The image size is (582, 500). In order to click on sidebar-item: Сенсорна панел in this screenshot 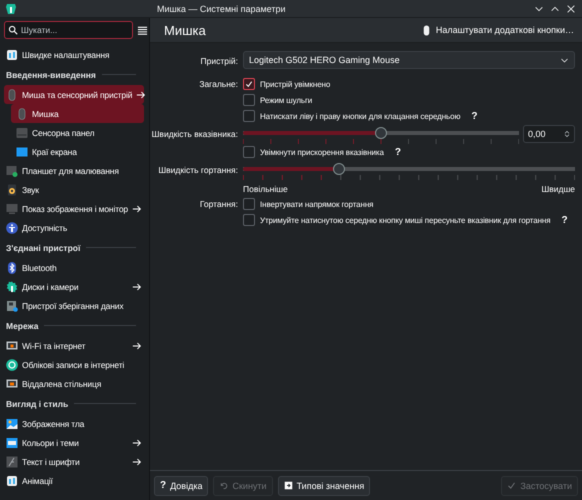, I will do `click(77, 132)`.